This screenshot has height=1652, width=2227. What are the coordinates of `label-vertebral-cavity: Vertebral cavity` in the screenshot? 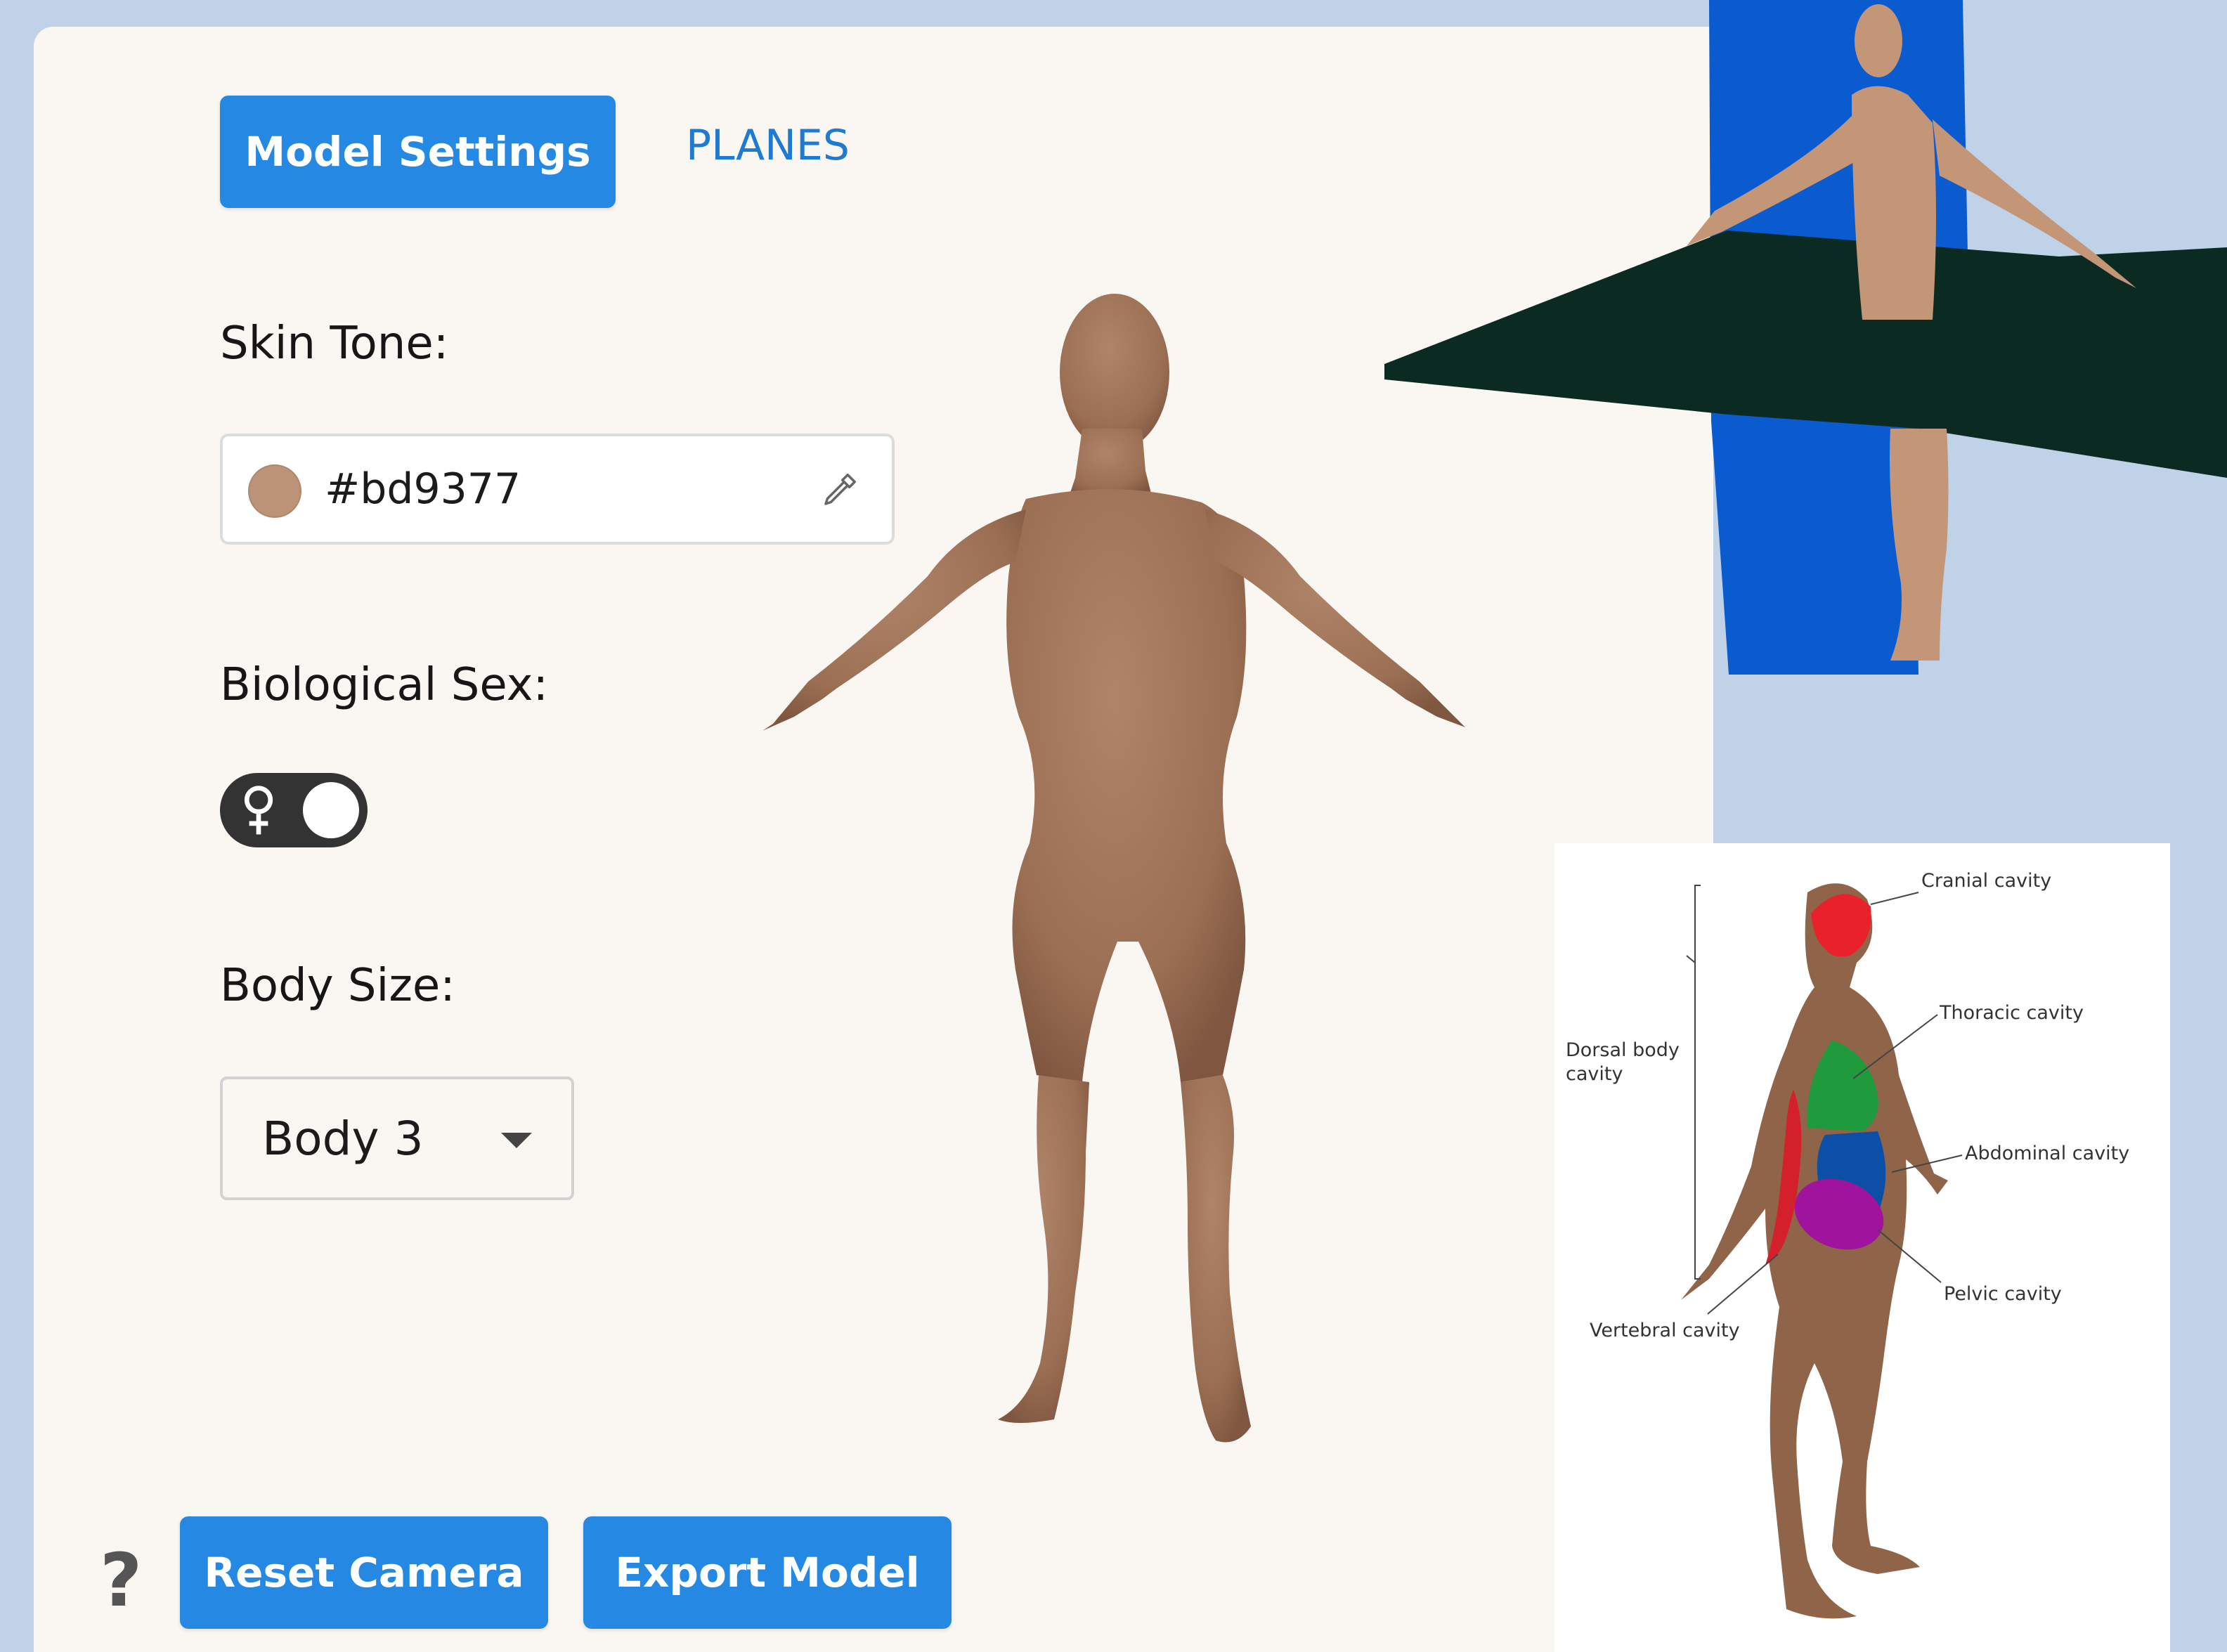 It's located at (1665, 1330).